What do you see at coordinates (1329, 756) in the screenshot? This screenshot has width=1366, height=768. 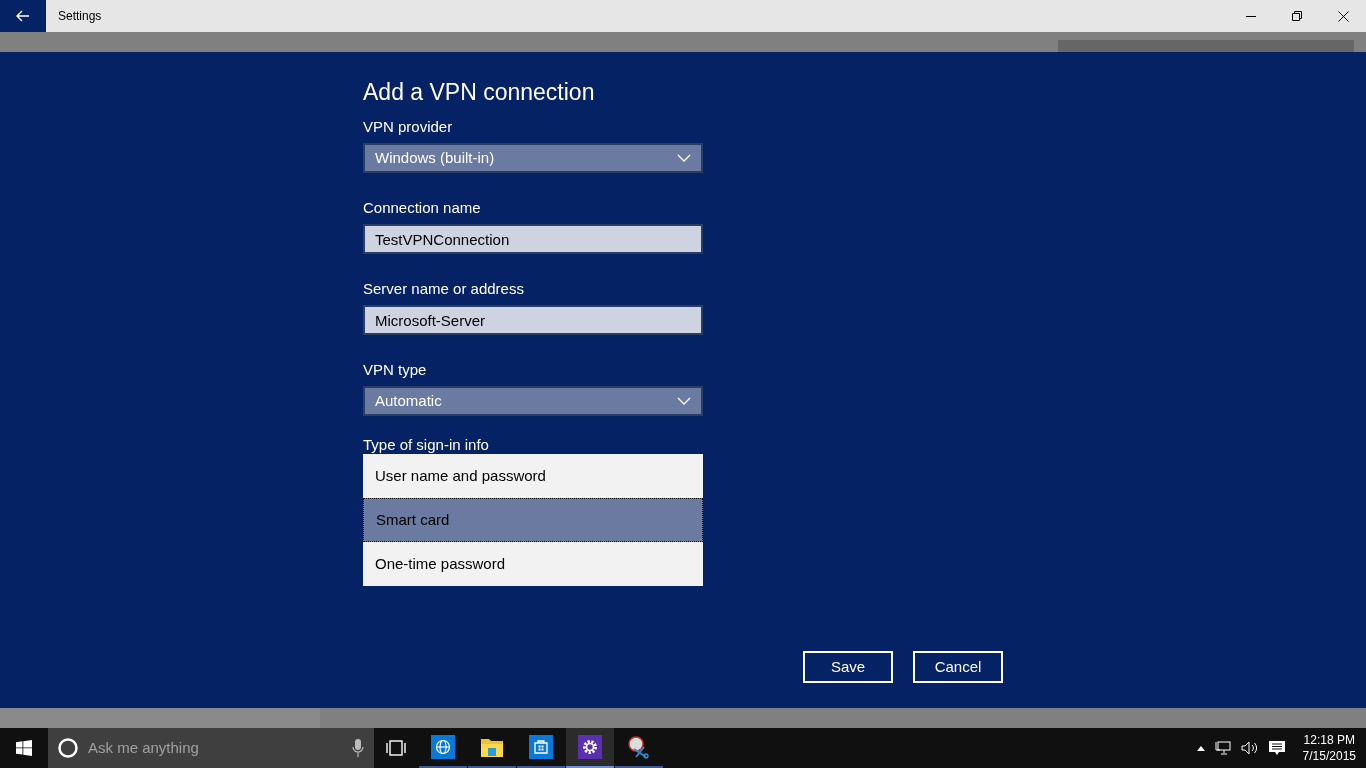 I see `clock-date: 7/15/2015` at bounding box center [1329, 756].